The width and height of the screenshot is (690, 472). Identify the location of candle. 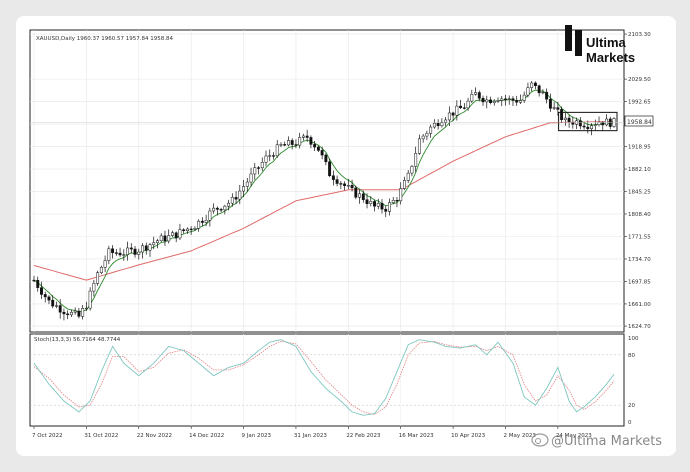
(614, 122).